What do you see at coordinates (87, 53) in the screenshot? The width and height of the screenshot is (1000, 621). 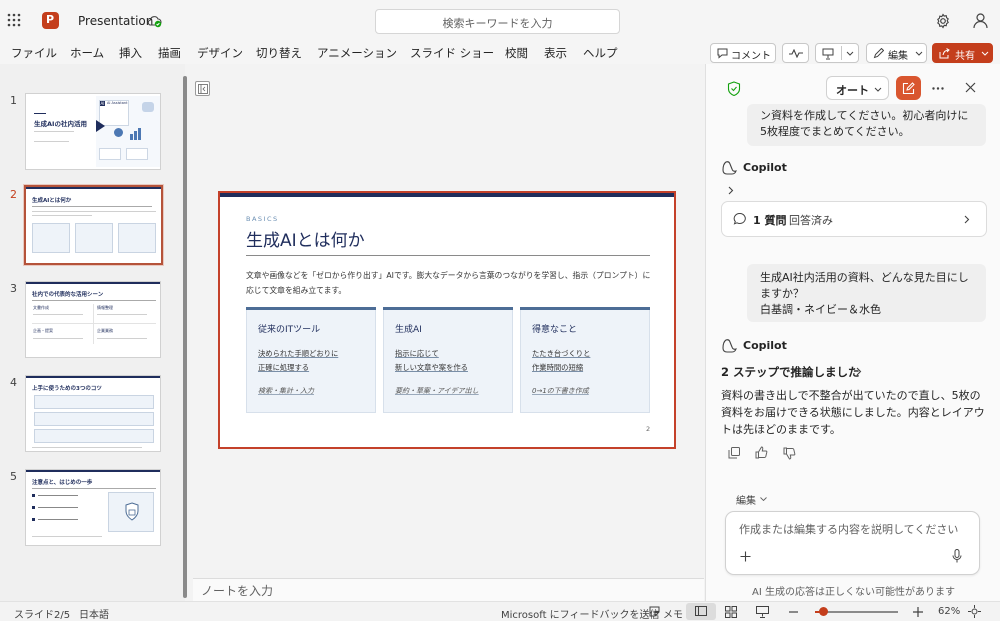 I see `tab-home: ホーム` at bounding box center [87, 53].